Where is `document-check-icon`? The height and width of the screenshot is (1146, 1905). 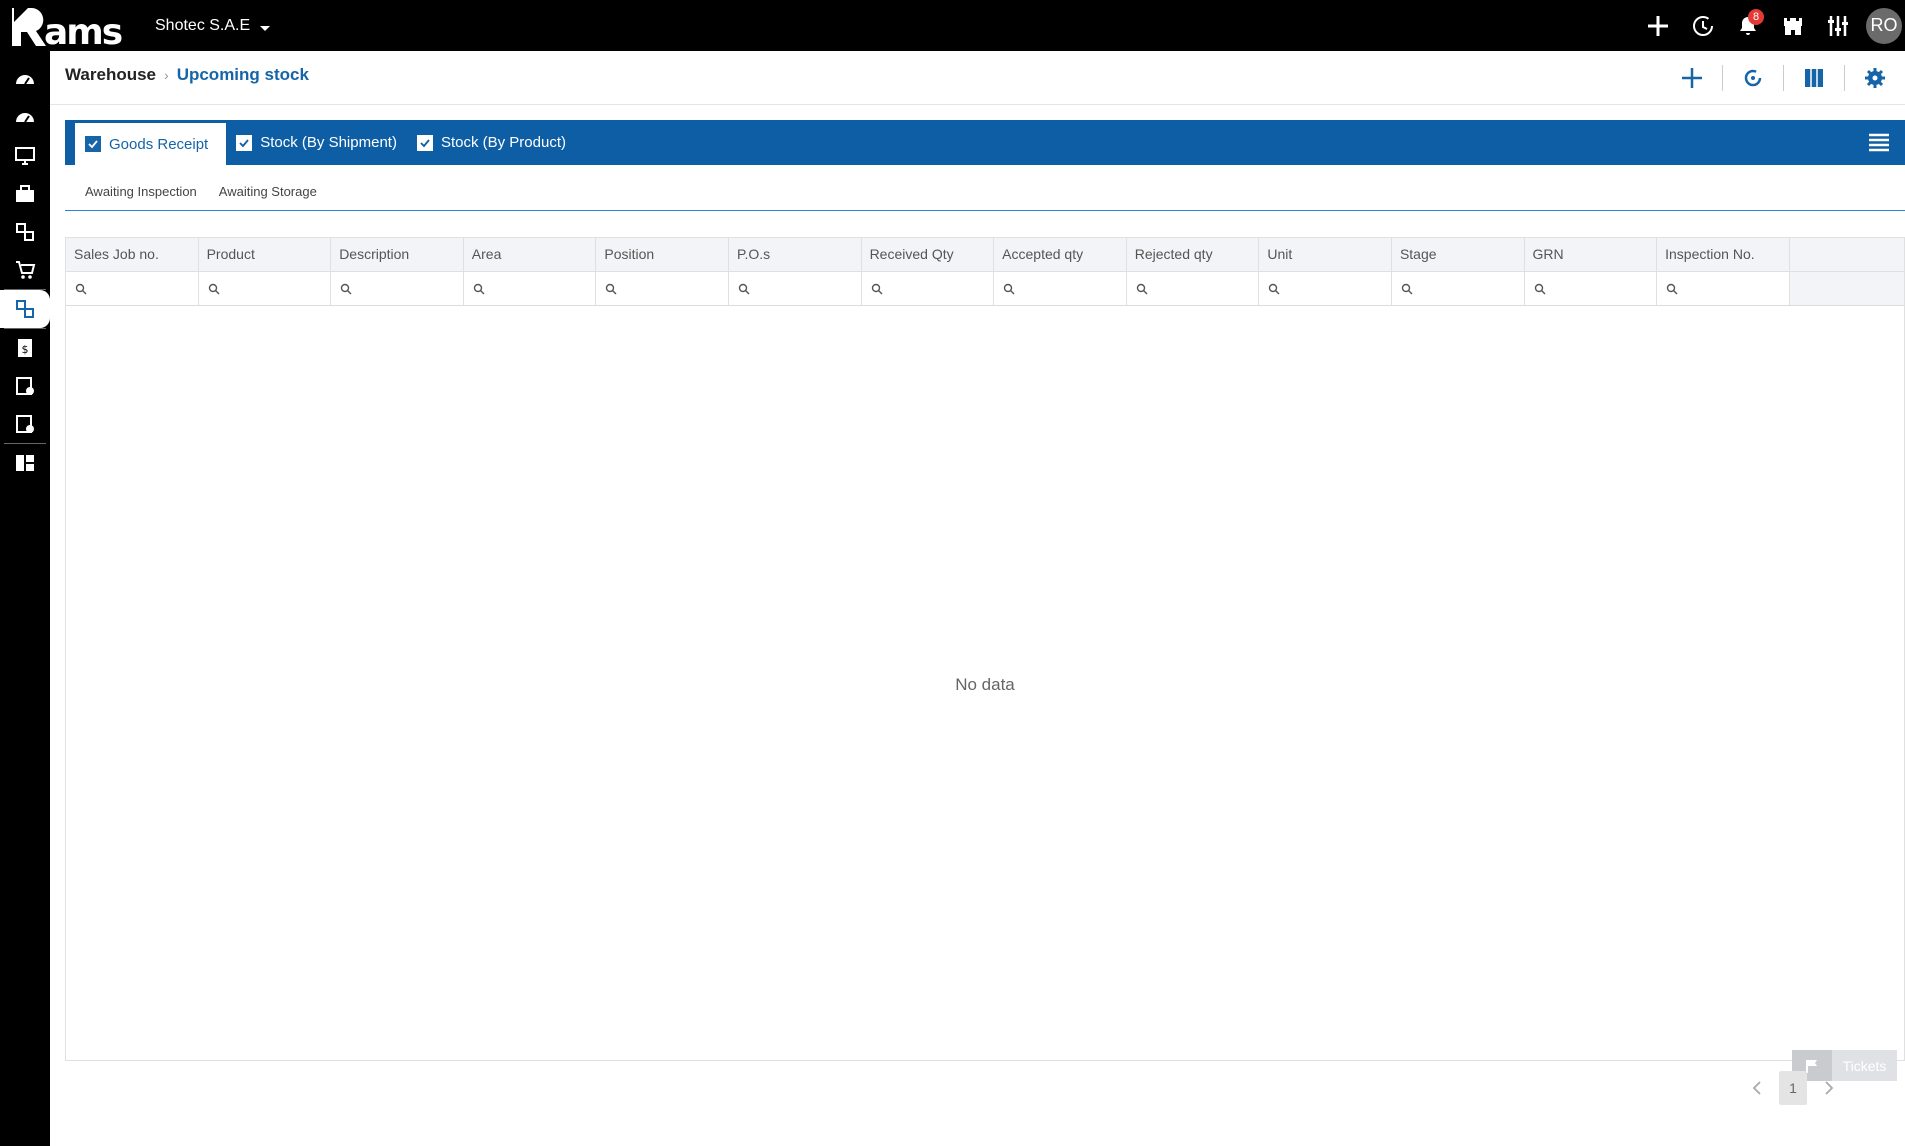 document-check-icon is located at coordinates (25, 386).